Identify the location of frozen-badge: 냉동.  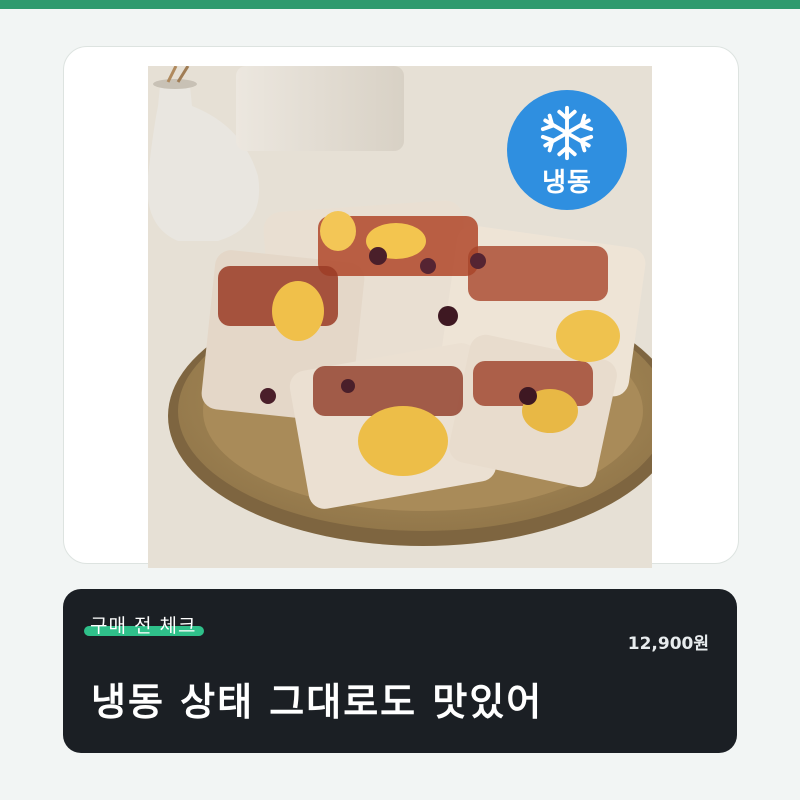
(567, 150).